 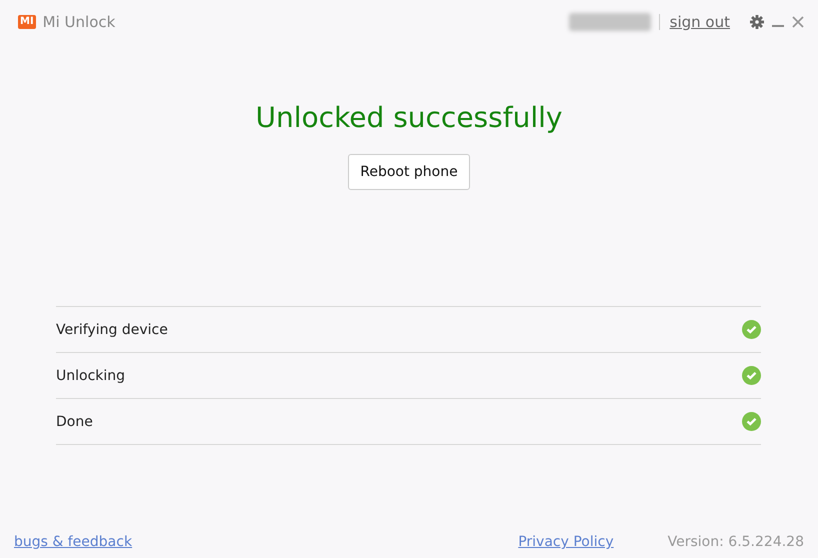 What do you see at coordinates (79, 22) in the screenshot?
I see `window-title: Mi Unlock` at bounding box center [79, 22].